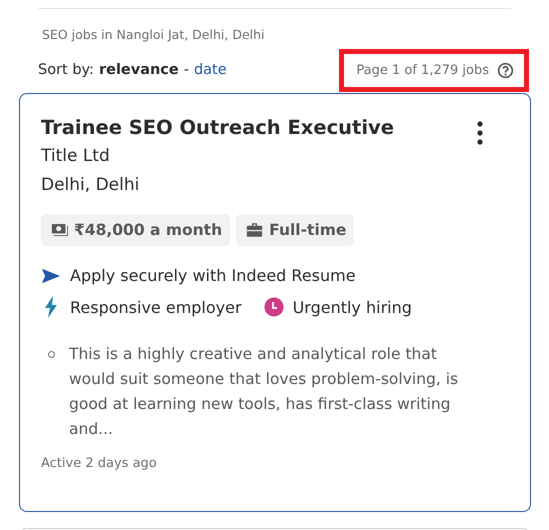  Describe the element at coordinates (213, 275) in the screenshot. I see `feature-text: Apply securely with Indeed Resume` at that location.